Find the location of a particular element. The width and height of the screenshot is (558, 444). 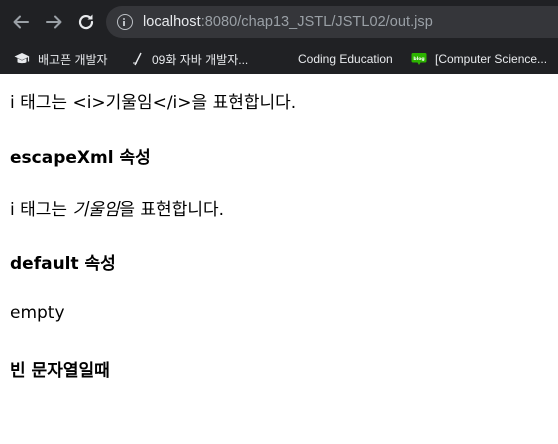

back-button is located at coordinates (21, 22).